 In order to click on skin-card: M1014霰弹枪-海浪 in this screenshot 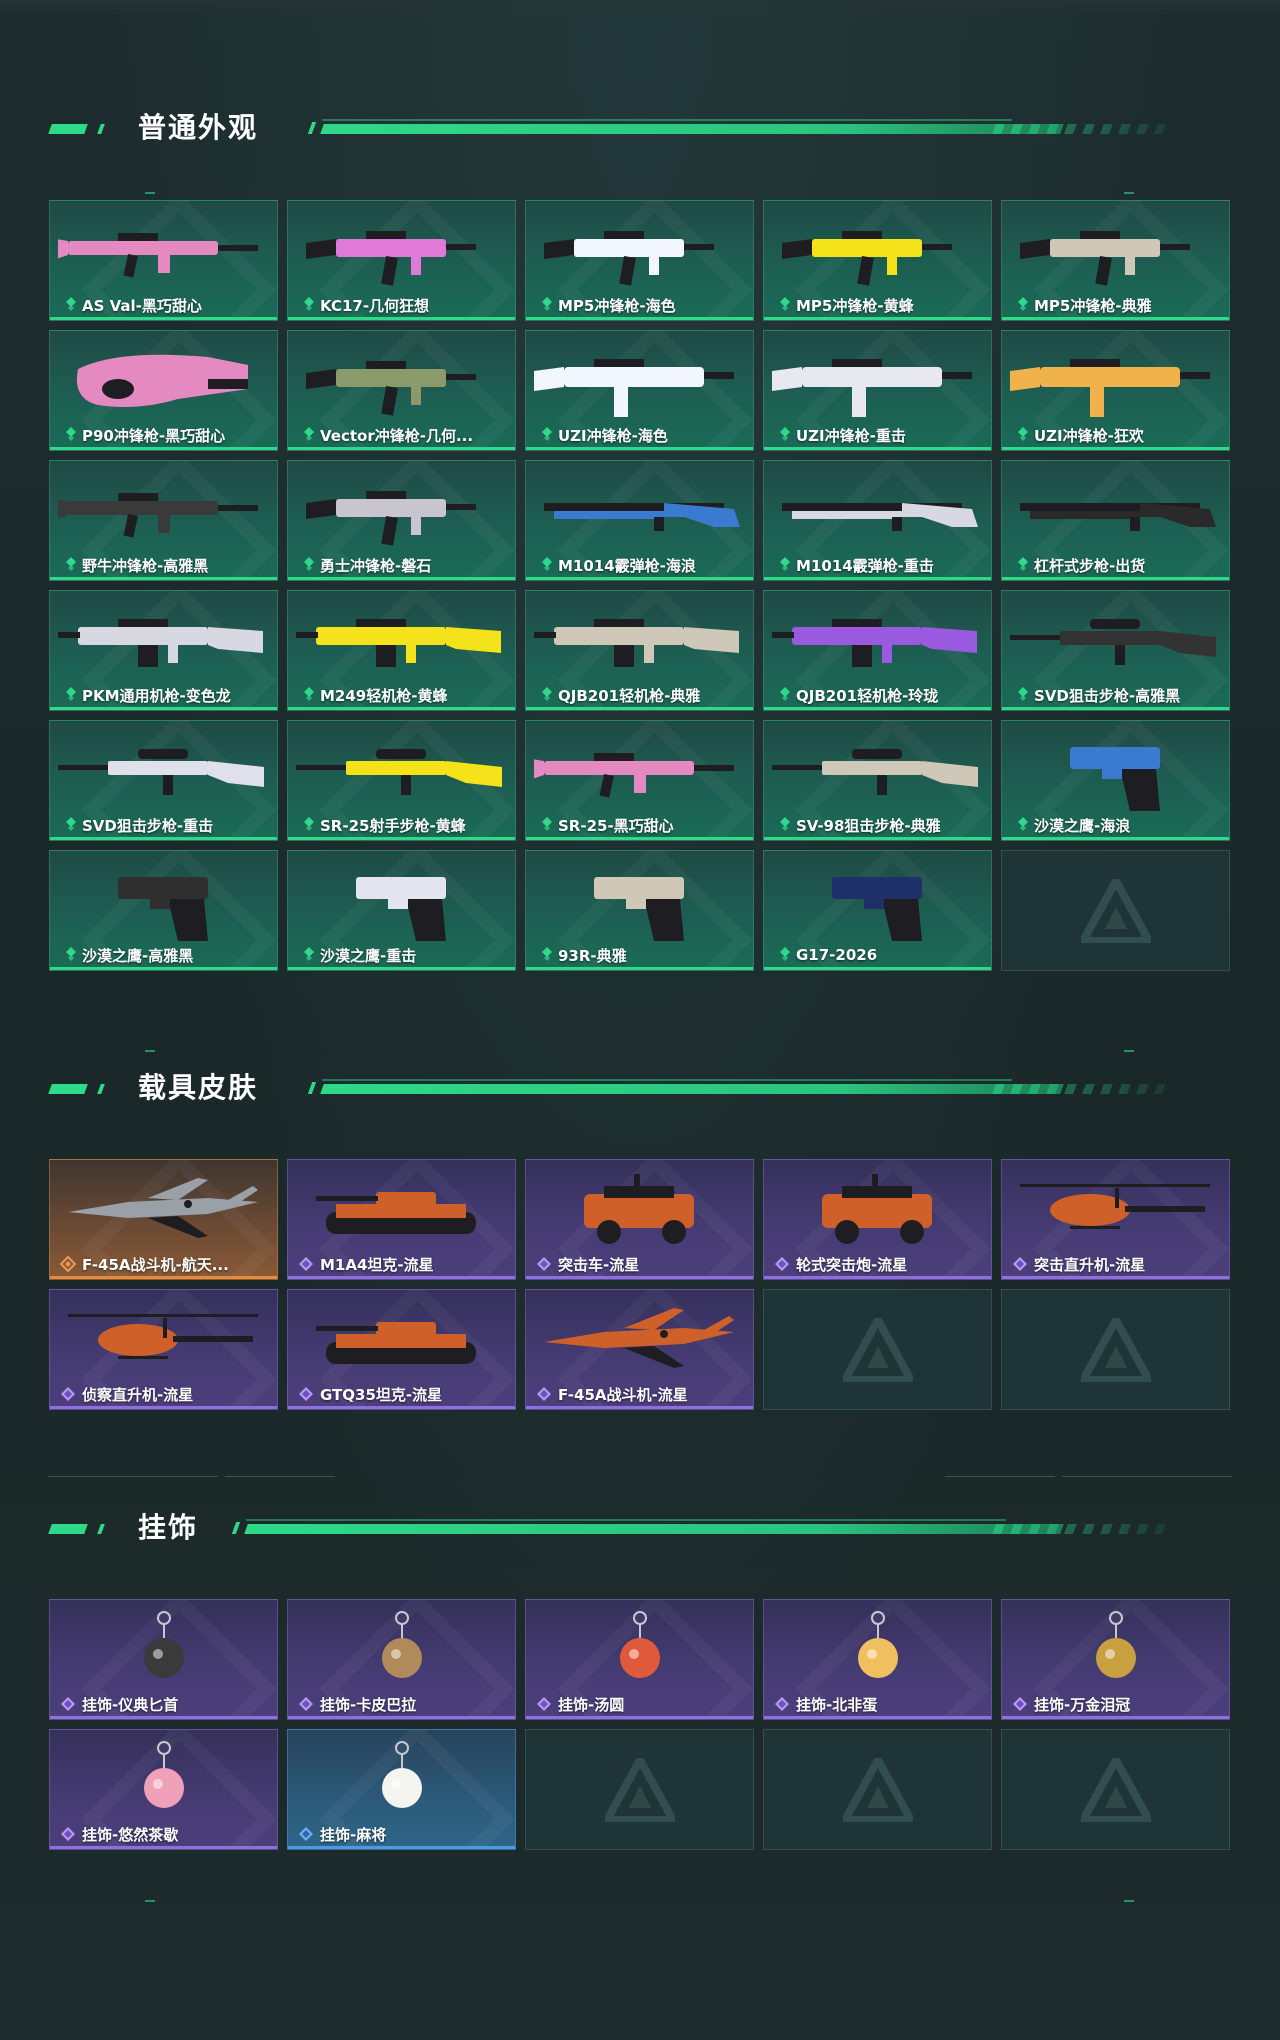, I will do `click(639, 520)`.